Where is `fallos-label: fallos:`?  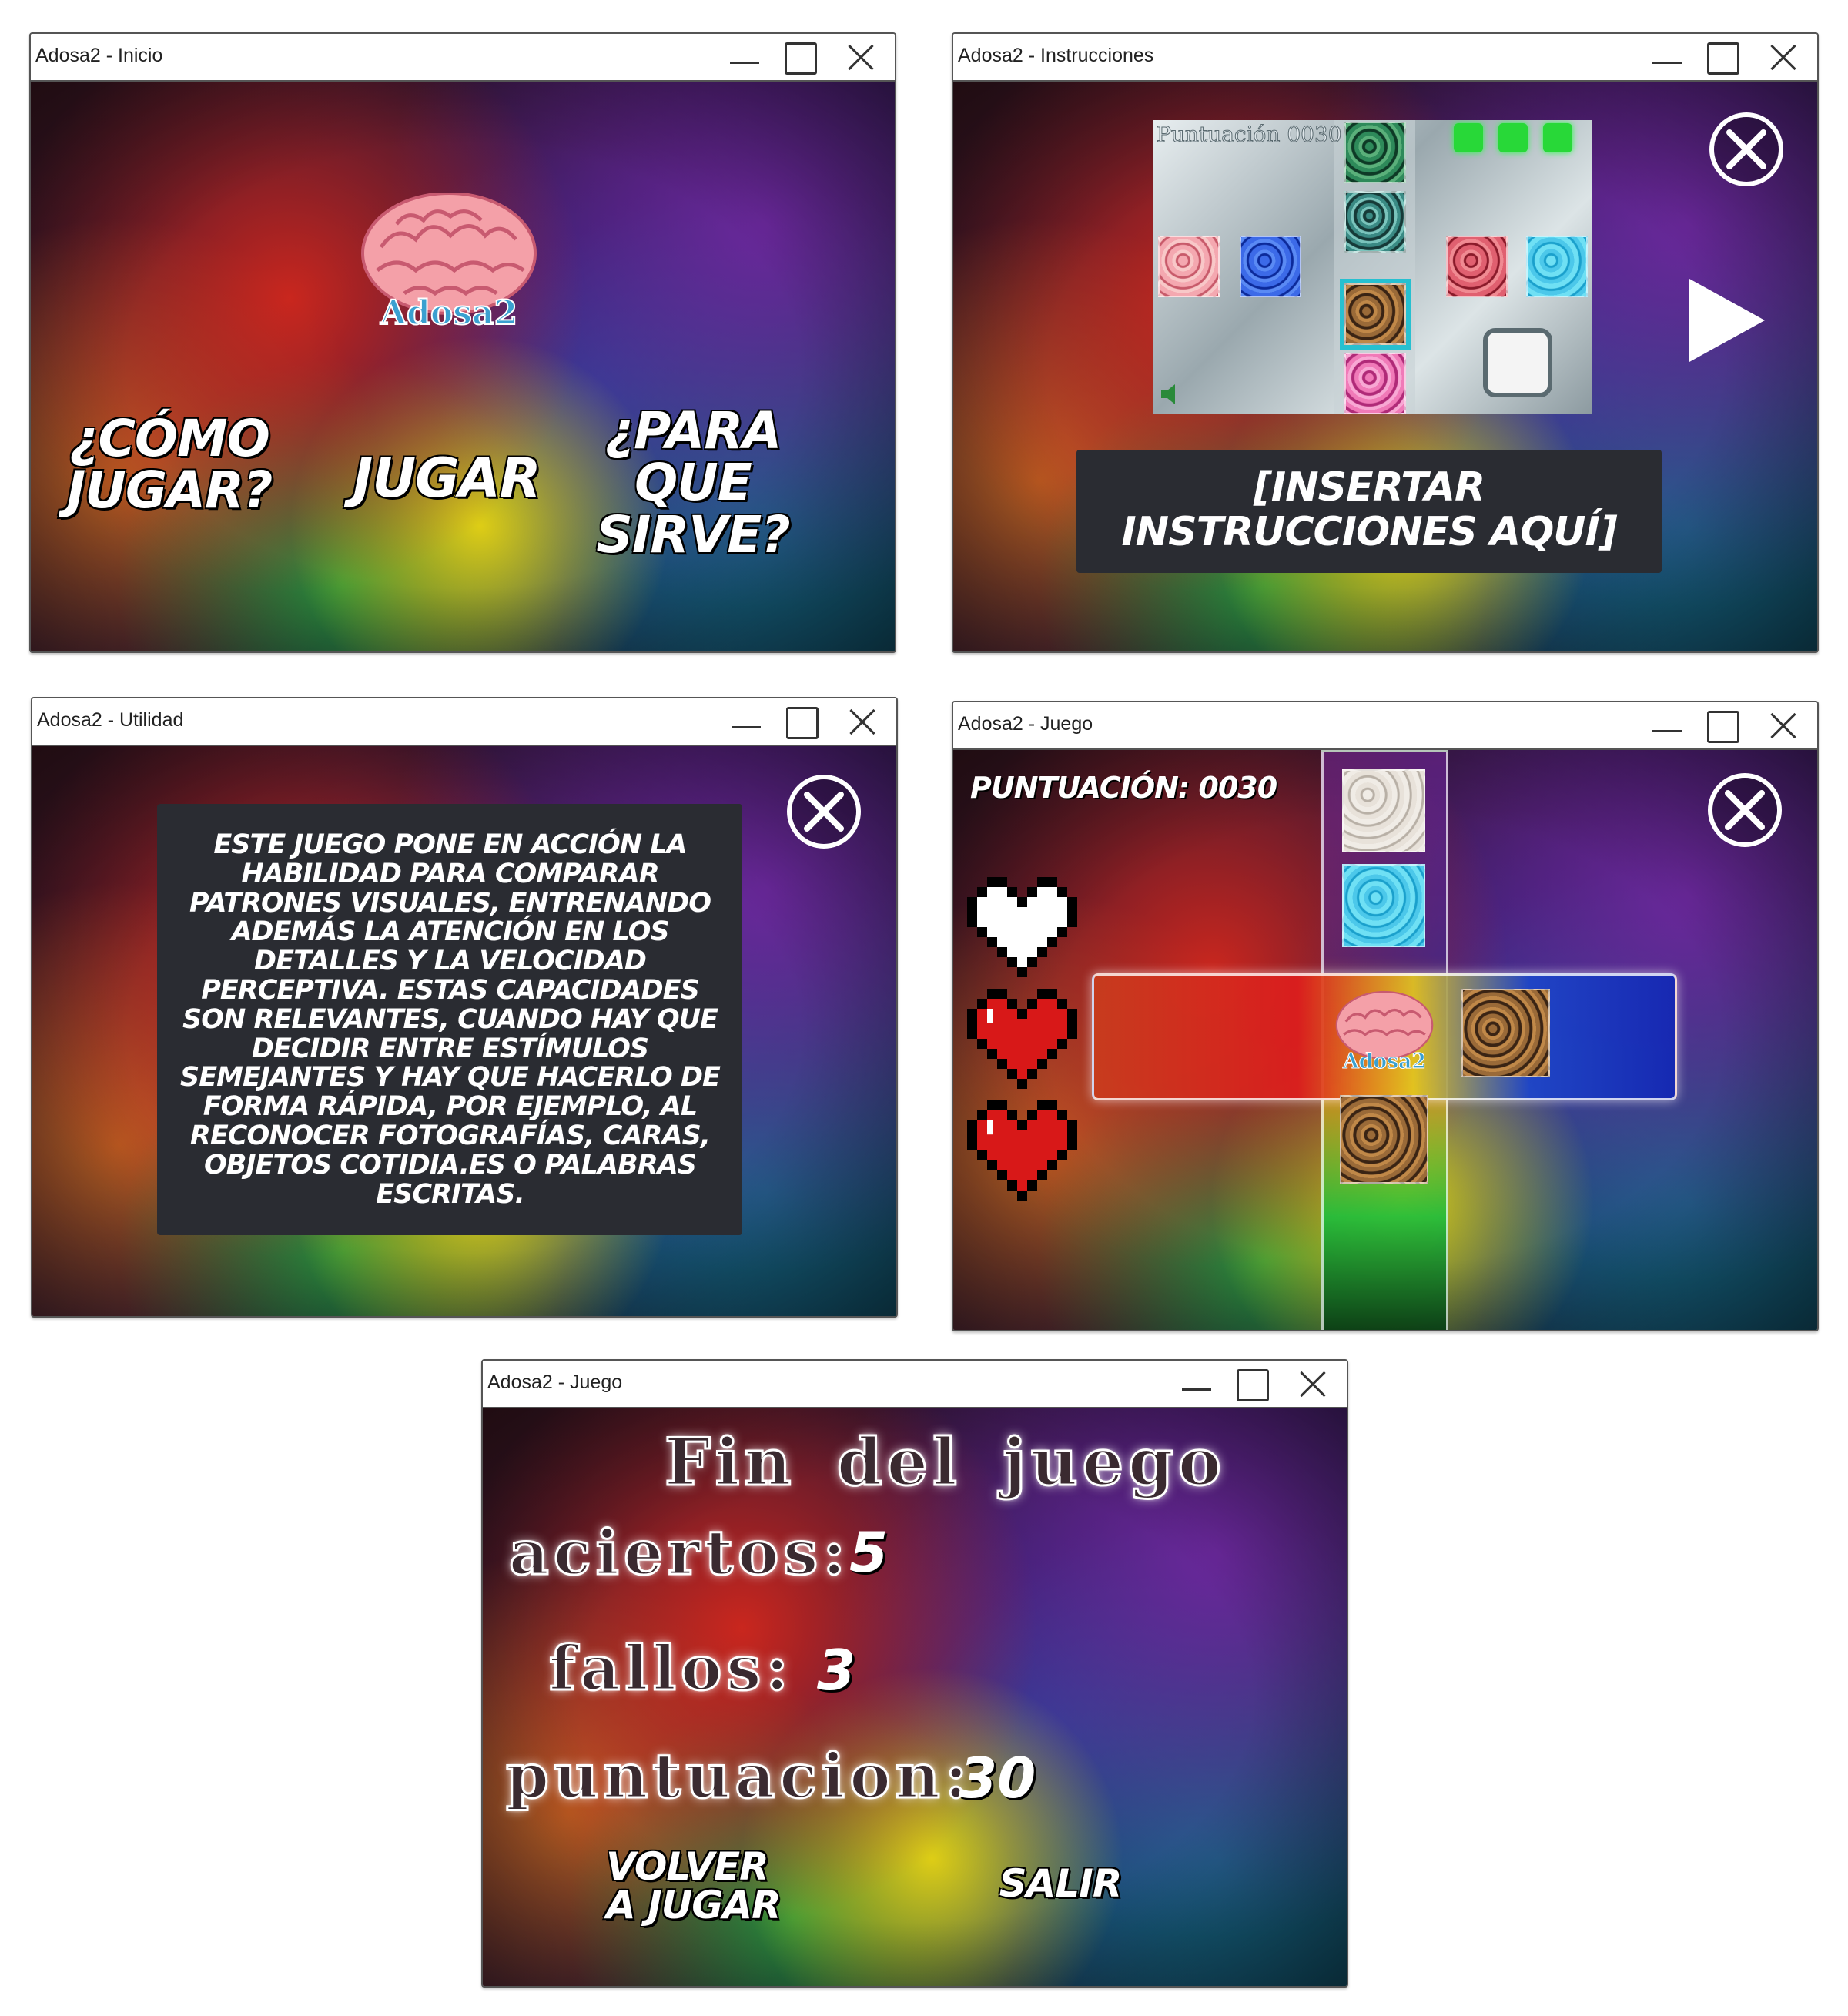
fallos-label: fallos: is located at coordinates (670, 1669).